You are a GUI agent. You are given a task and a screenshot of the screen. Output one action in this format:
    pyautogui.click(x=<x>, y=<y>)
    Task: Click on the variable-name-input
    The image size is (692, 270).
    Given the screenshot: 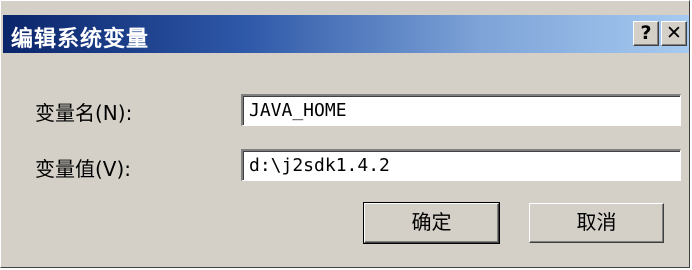 What is the action you would take?
    pyautogui.click(x=461, y=110)
    